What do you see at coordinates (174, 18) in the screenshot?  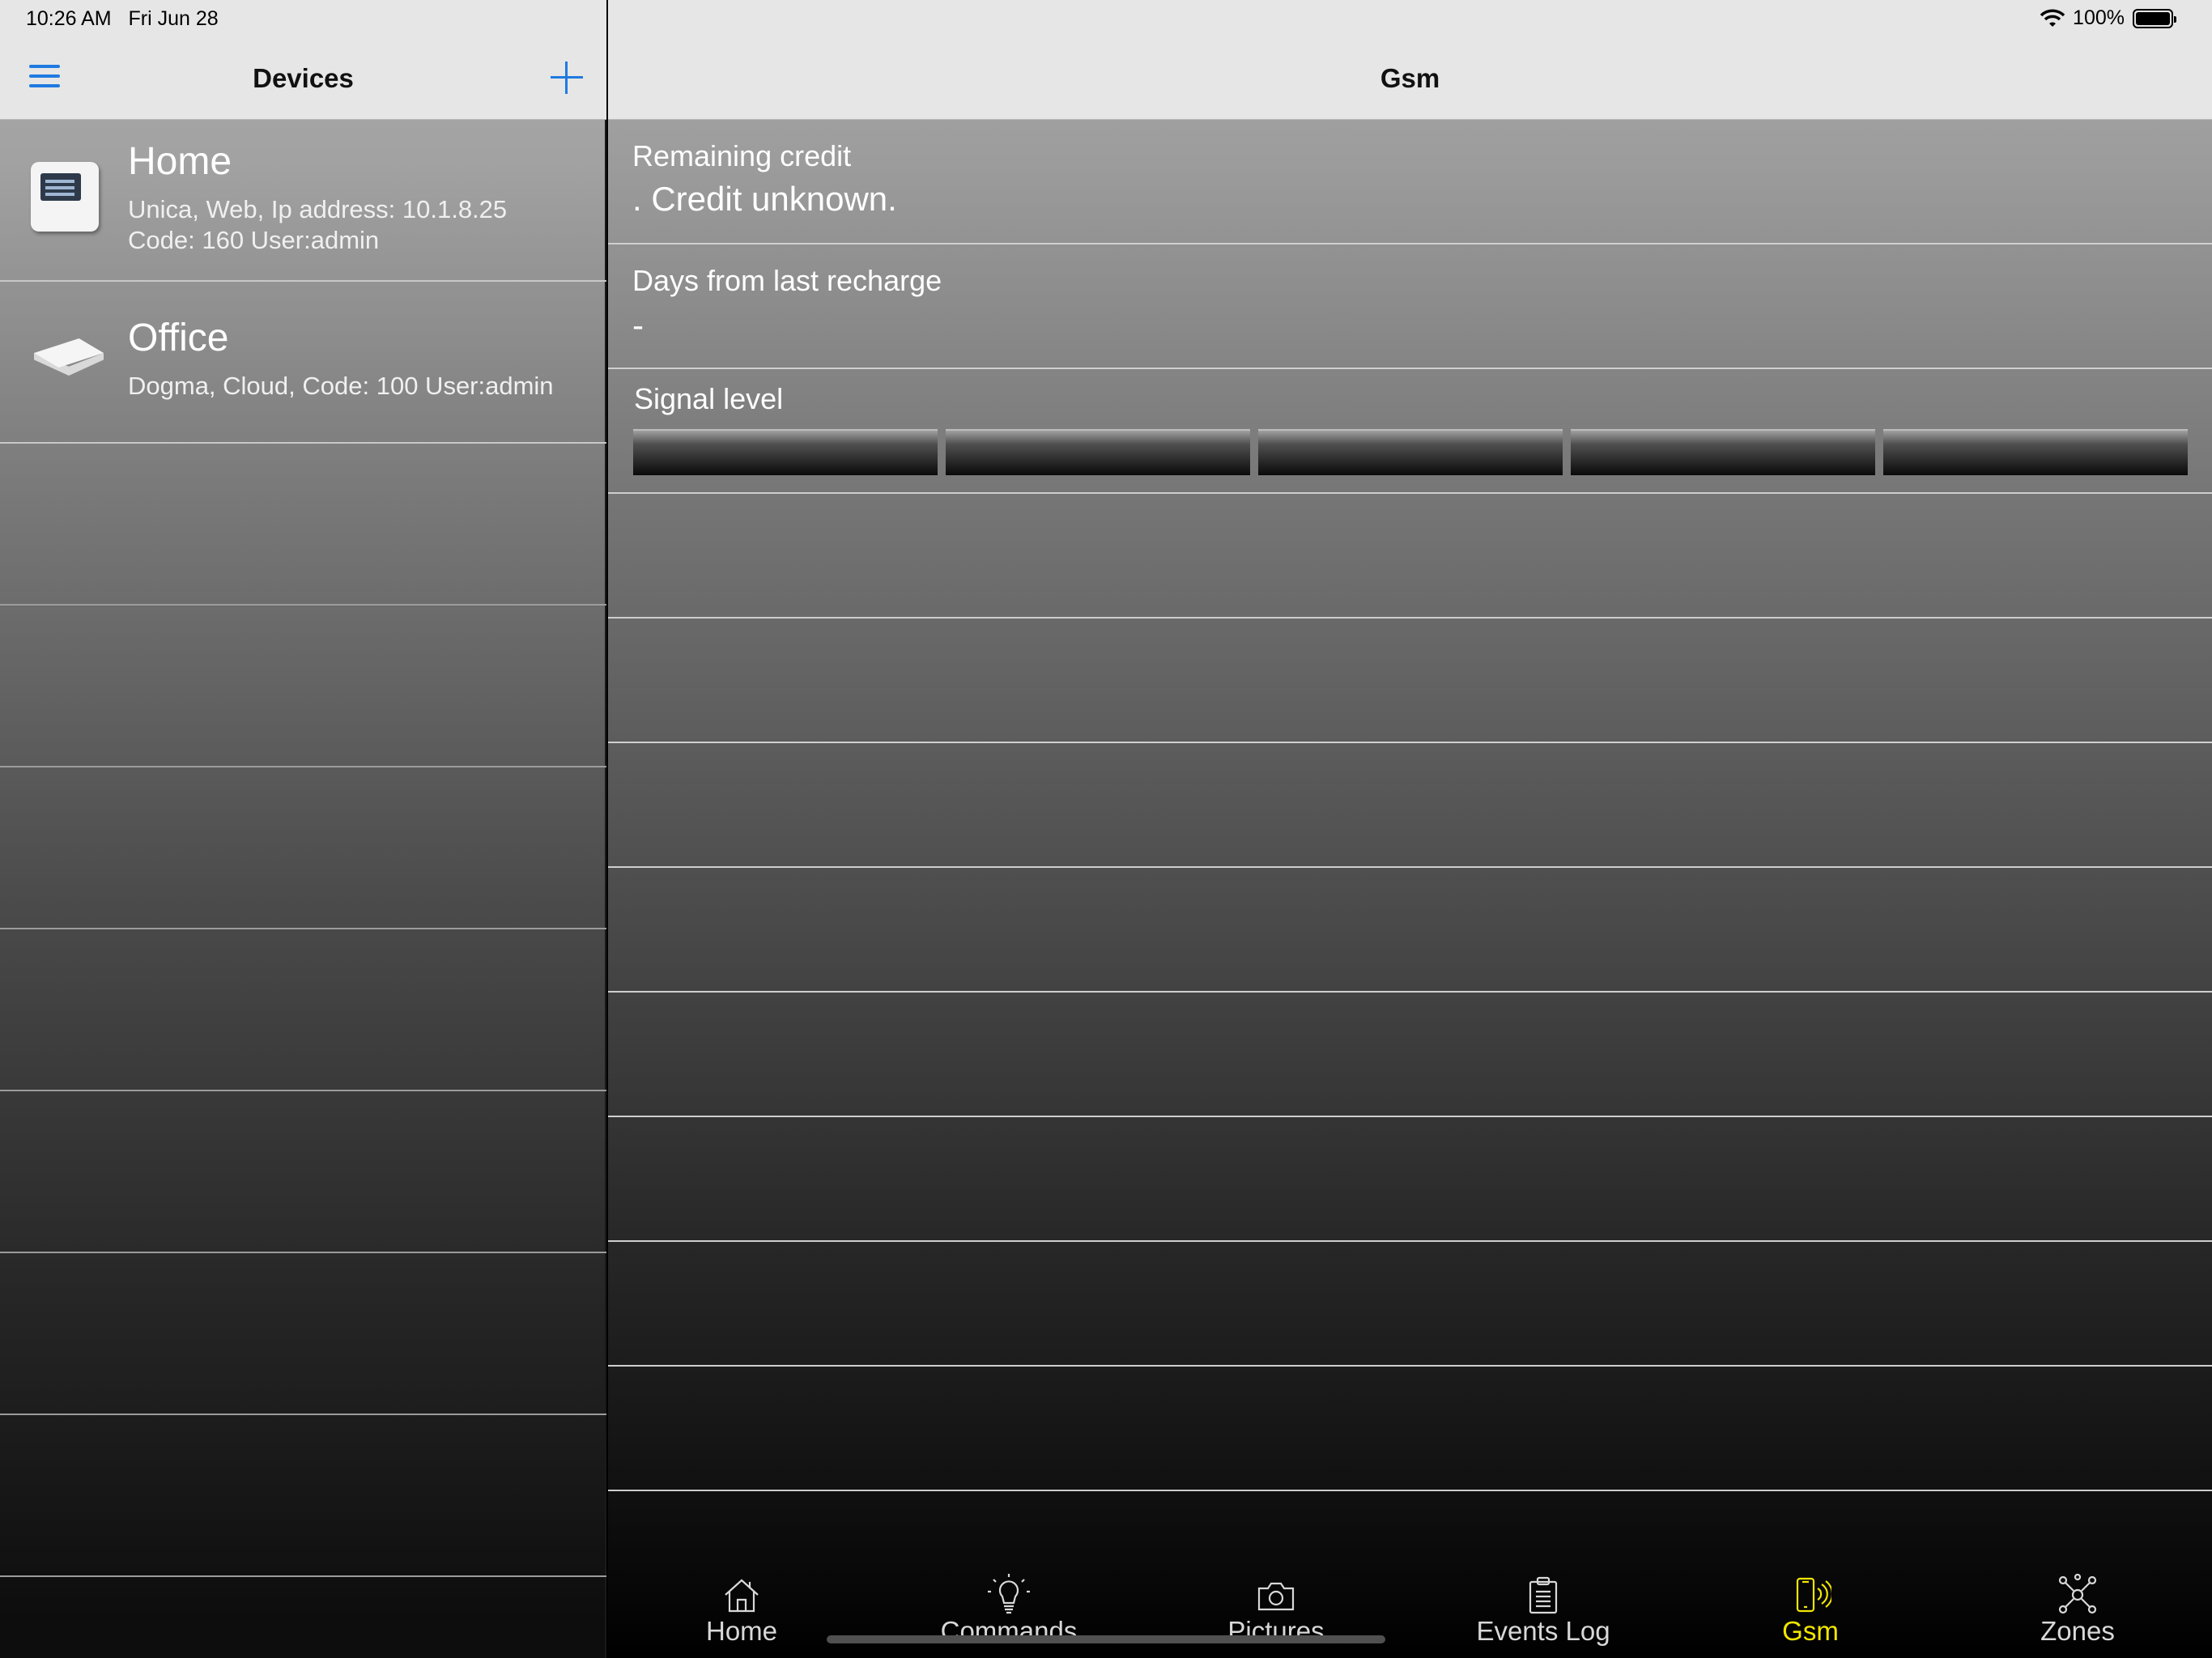 I see `status-date: Fri Jun 28` at bounding box center [174, 18].